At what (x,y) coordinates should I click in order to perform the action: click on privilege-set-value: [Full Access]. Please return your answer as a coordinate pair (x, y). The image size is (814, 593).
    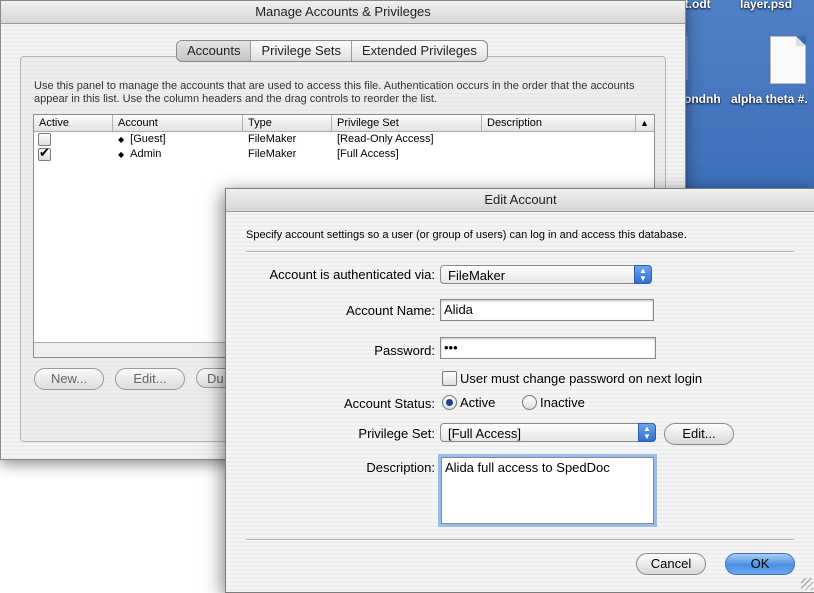
    Looking at the image, I should click on (484, 433).